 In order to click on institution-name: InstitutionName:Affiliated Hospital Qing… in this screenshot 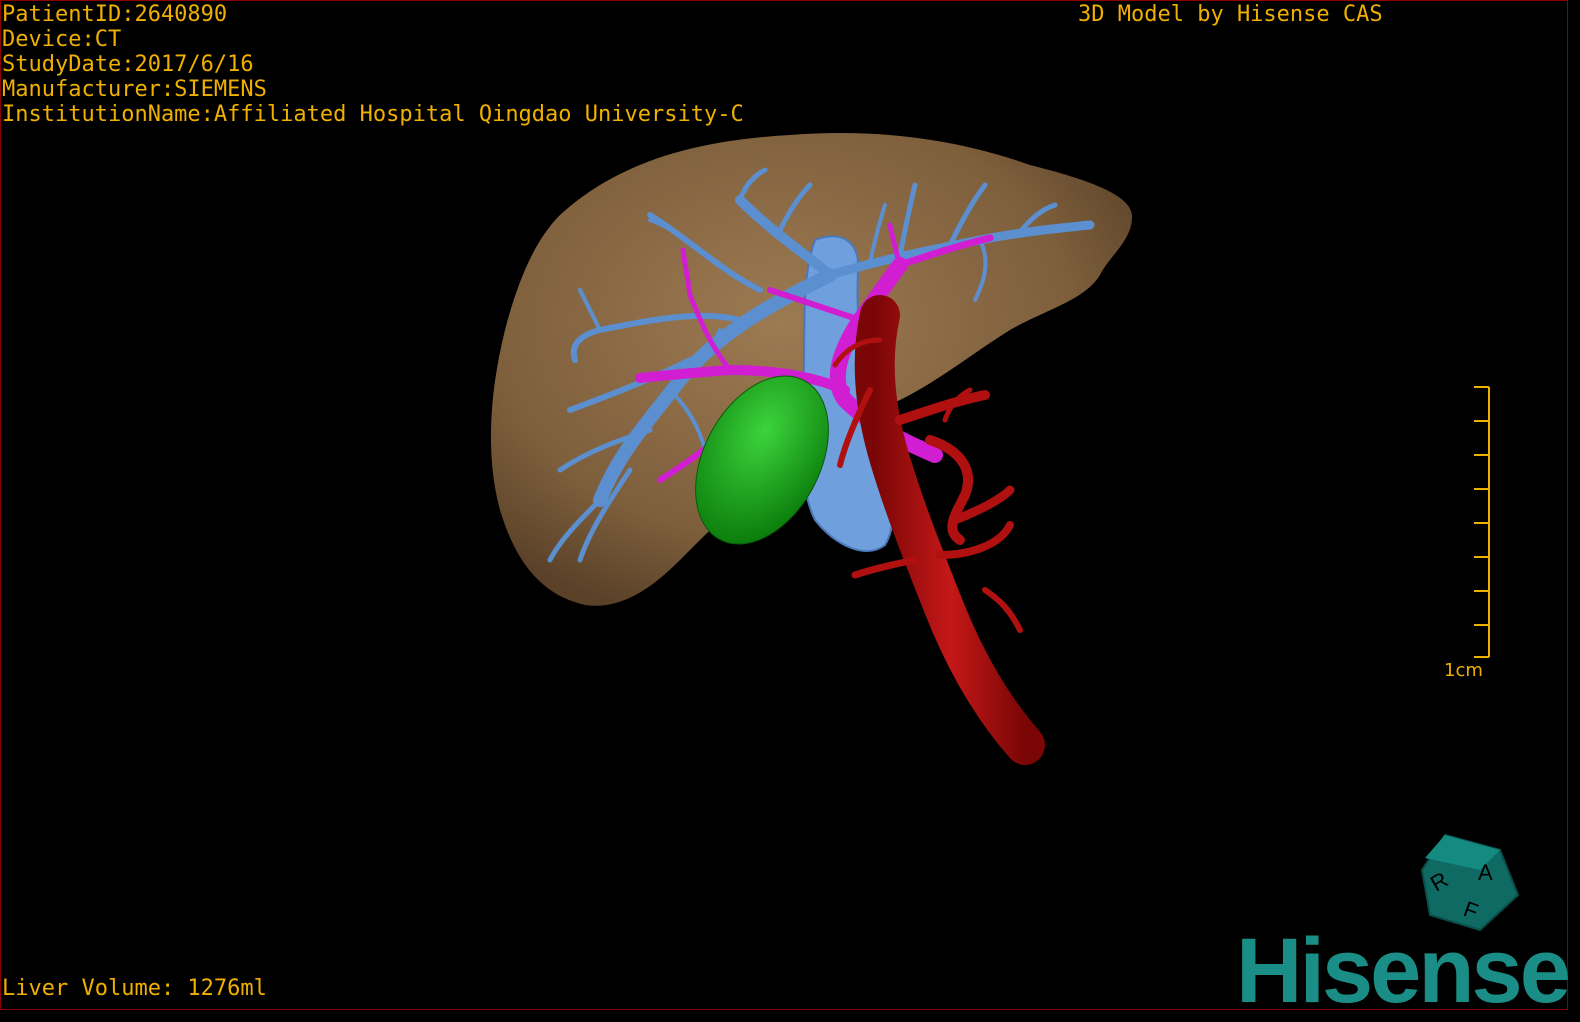, I will do `click(373, 114)`.